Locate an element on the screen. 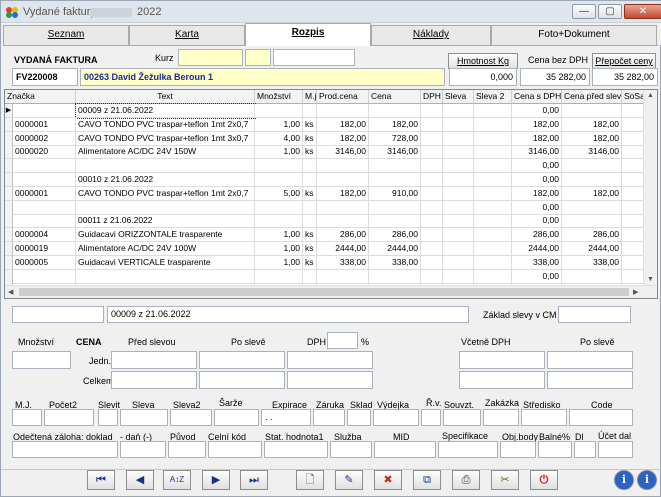 This screenshot has width=661, height=497. cell-cena: 286,00 is located at coordinates (395, 235).